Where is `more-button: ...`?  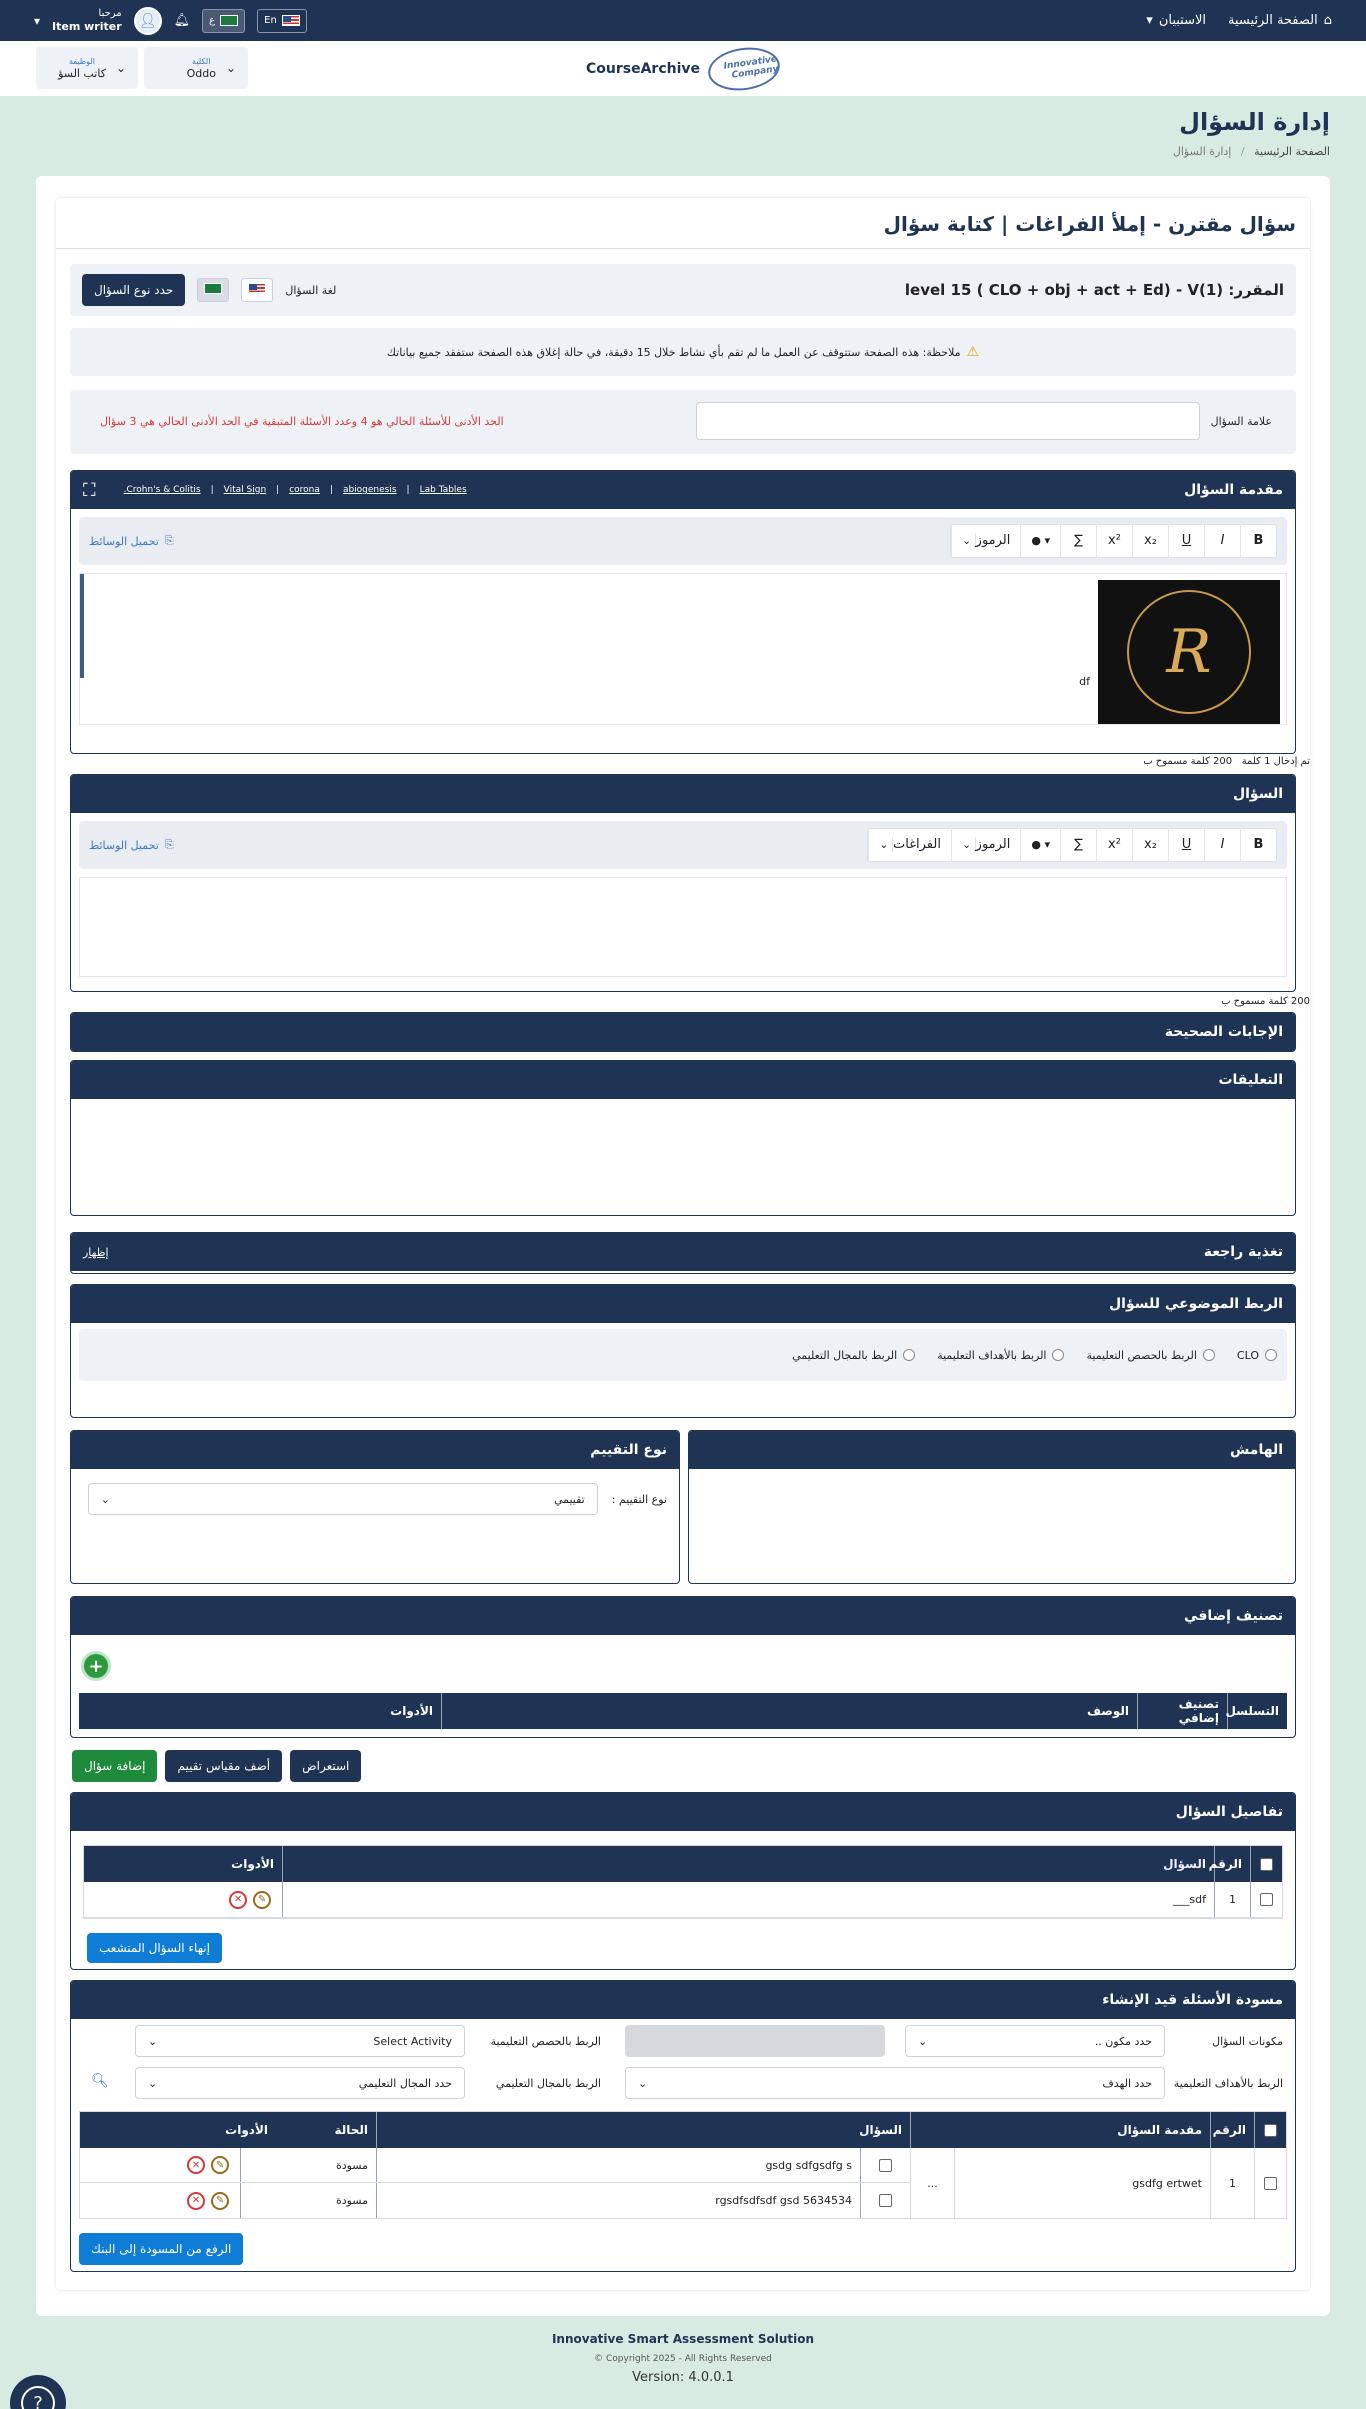
more-button: ... is located at coordinates (932, 2183).